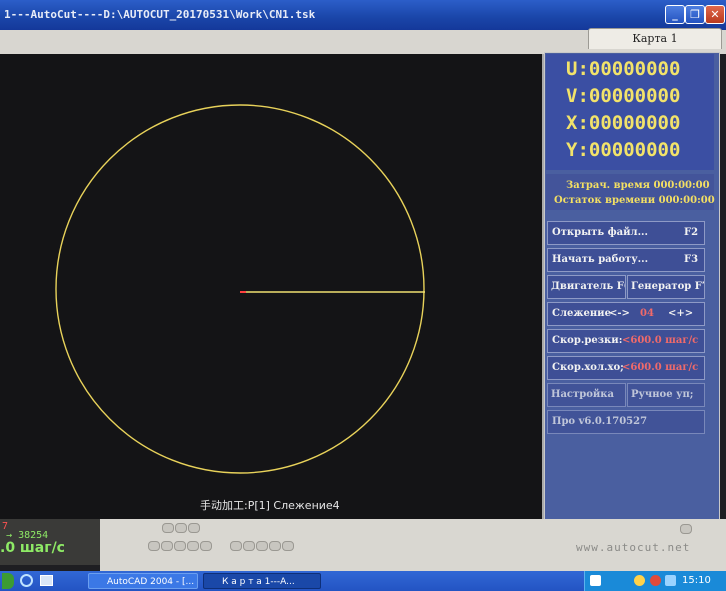 The image size is (726, 591). Describe the element at coordinates (670, 580) in the screenshot. I see `network-icon` at that location.